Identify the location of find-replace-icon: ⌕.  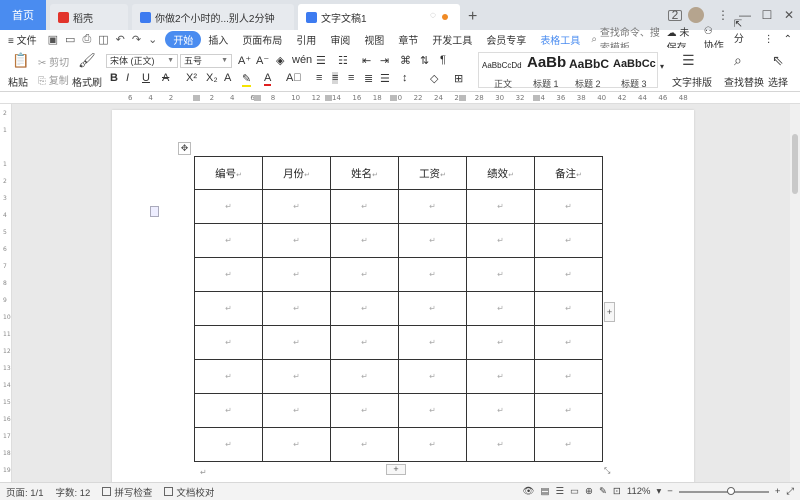
(738, 60).